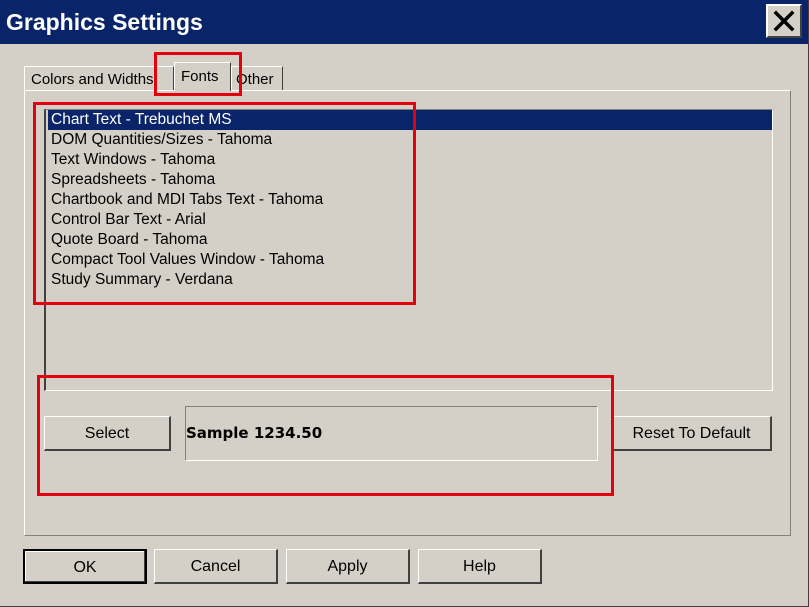 The image size is (809, 607). What do you see at coordinates (348, 566) in the screenshot?
I see `apply-button: Apply` at bounding box center [348, 566].